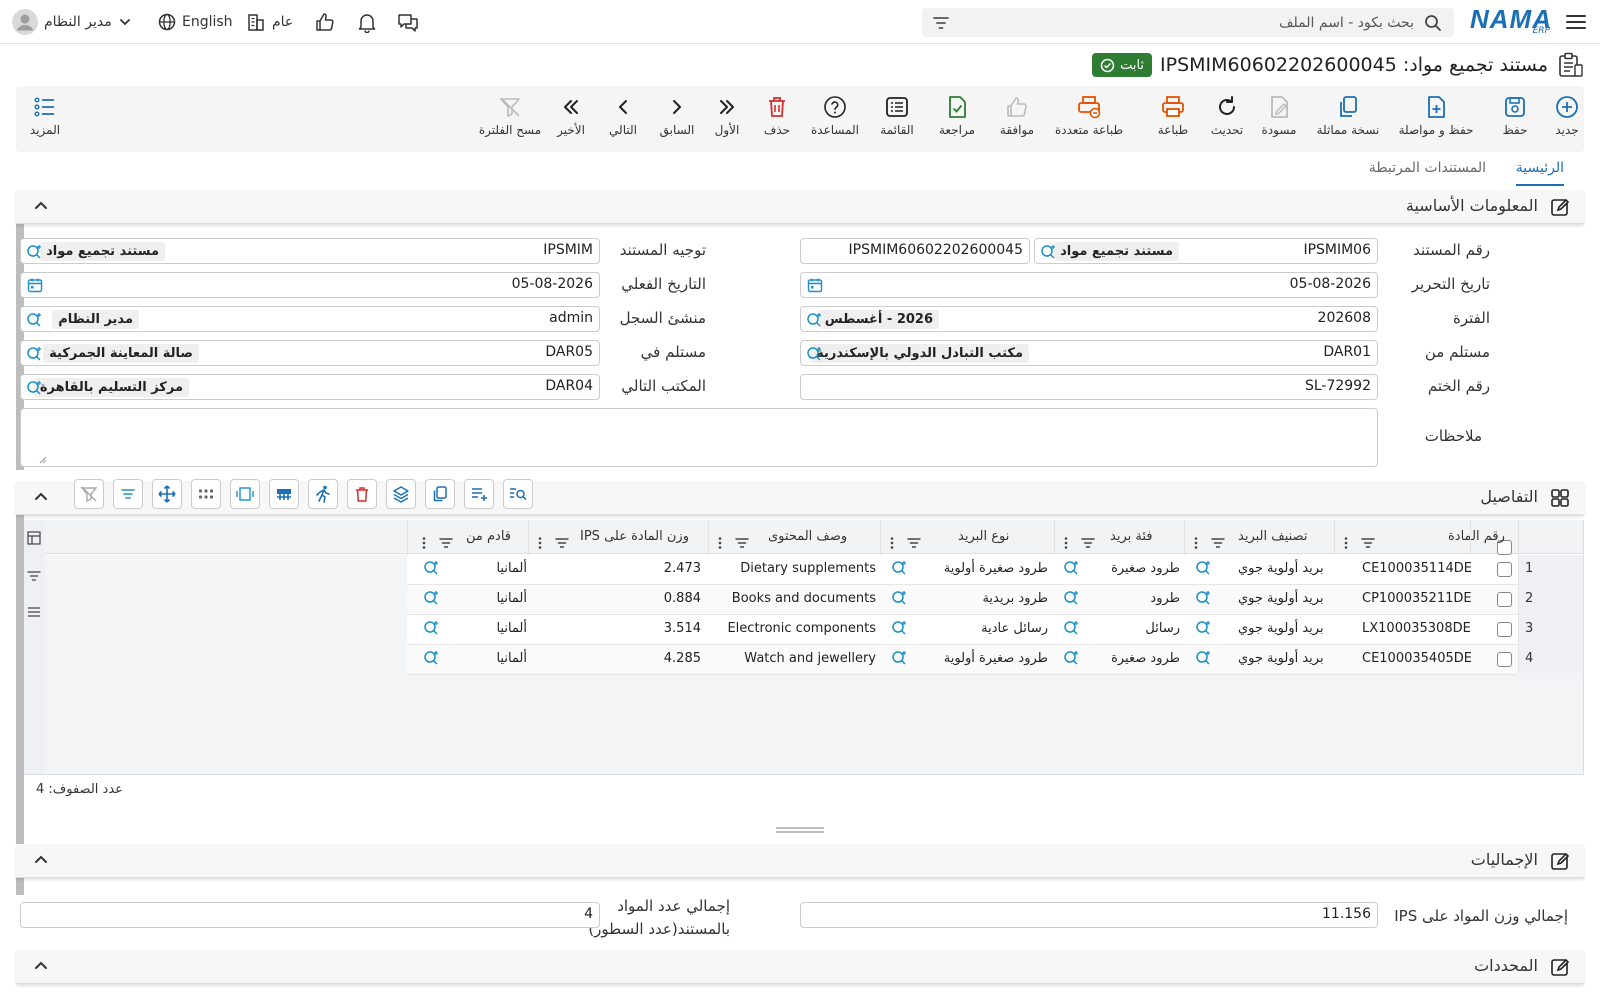  What do you see at coordinates (957, 115) in the screenshot?
I see `review-button: مراجعة` at bounding box center [957, 115].